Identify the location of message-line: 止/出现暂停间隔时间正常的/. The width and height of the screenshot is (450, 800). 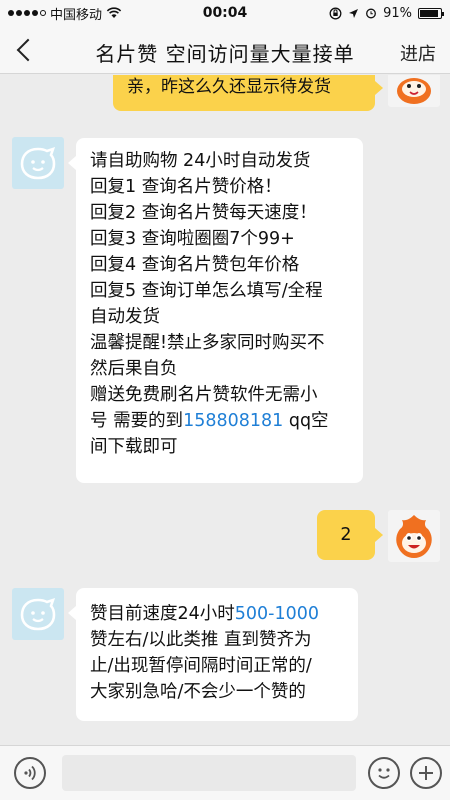
(201, 666).